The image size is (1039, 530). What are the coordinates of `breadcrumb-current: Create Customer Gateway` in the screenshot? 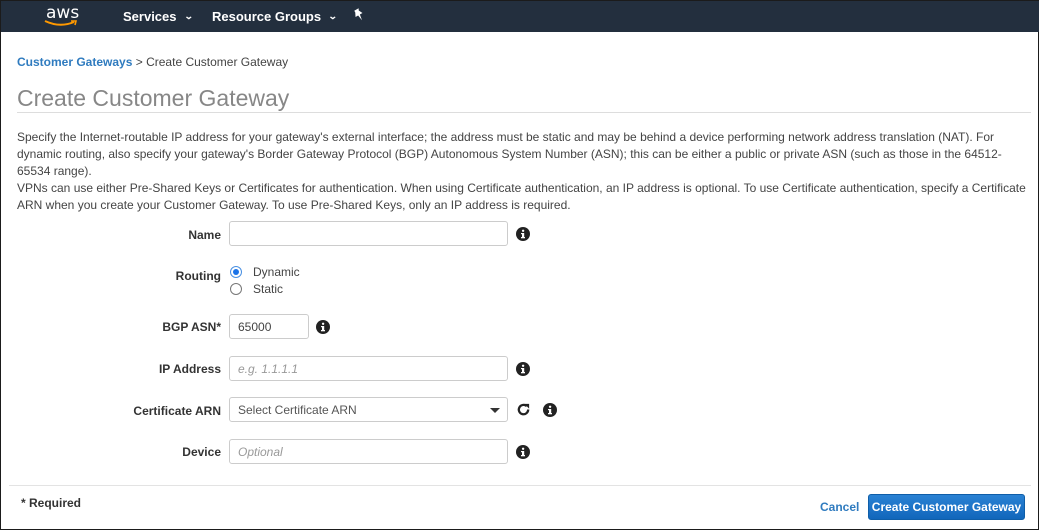 It's located at (217, 62).